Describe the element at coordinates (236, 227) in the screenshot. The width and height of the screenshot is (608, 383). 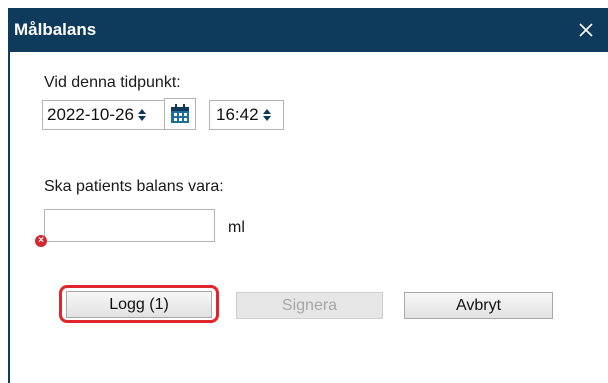
I see `unit-label: ml` at that location.